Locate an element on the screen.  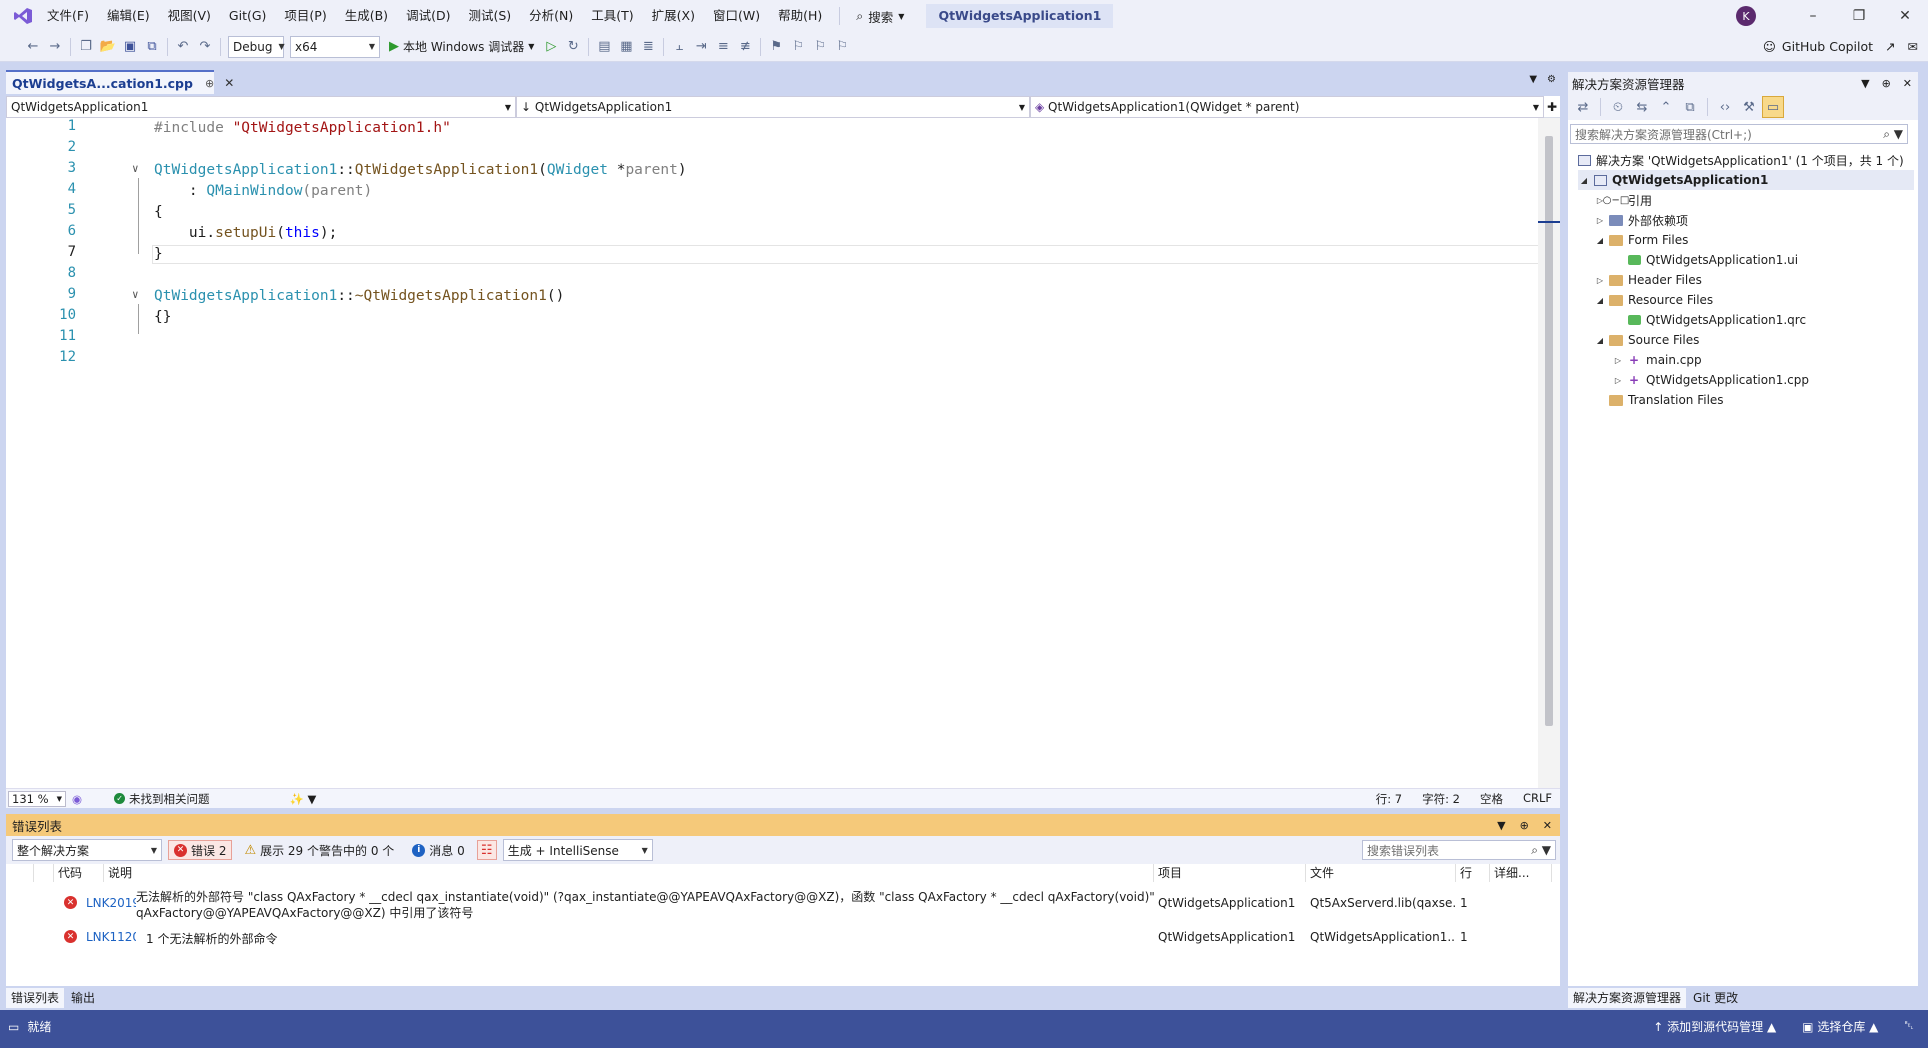
navigate-back-icon: ← is located at coordinates (33, 47).